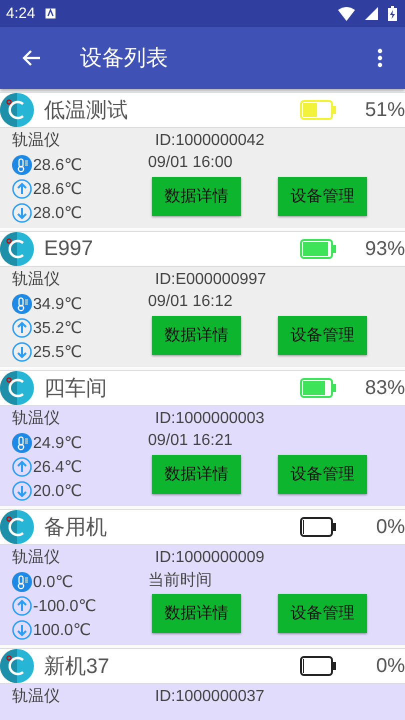 This screenshot has width=405, height=720. Describe the element at coordinates (202, 110) in the screenshot. I see `device-header: 低温测试 51%` at that location.